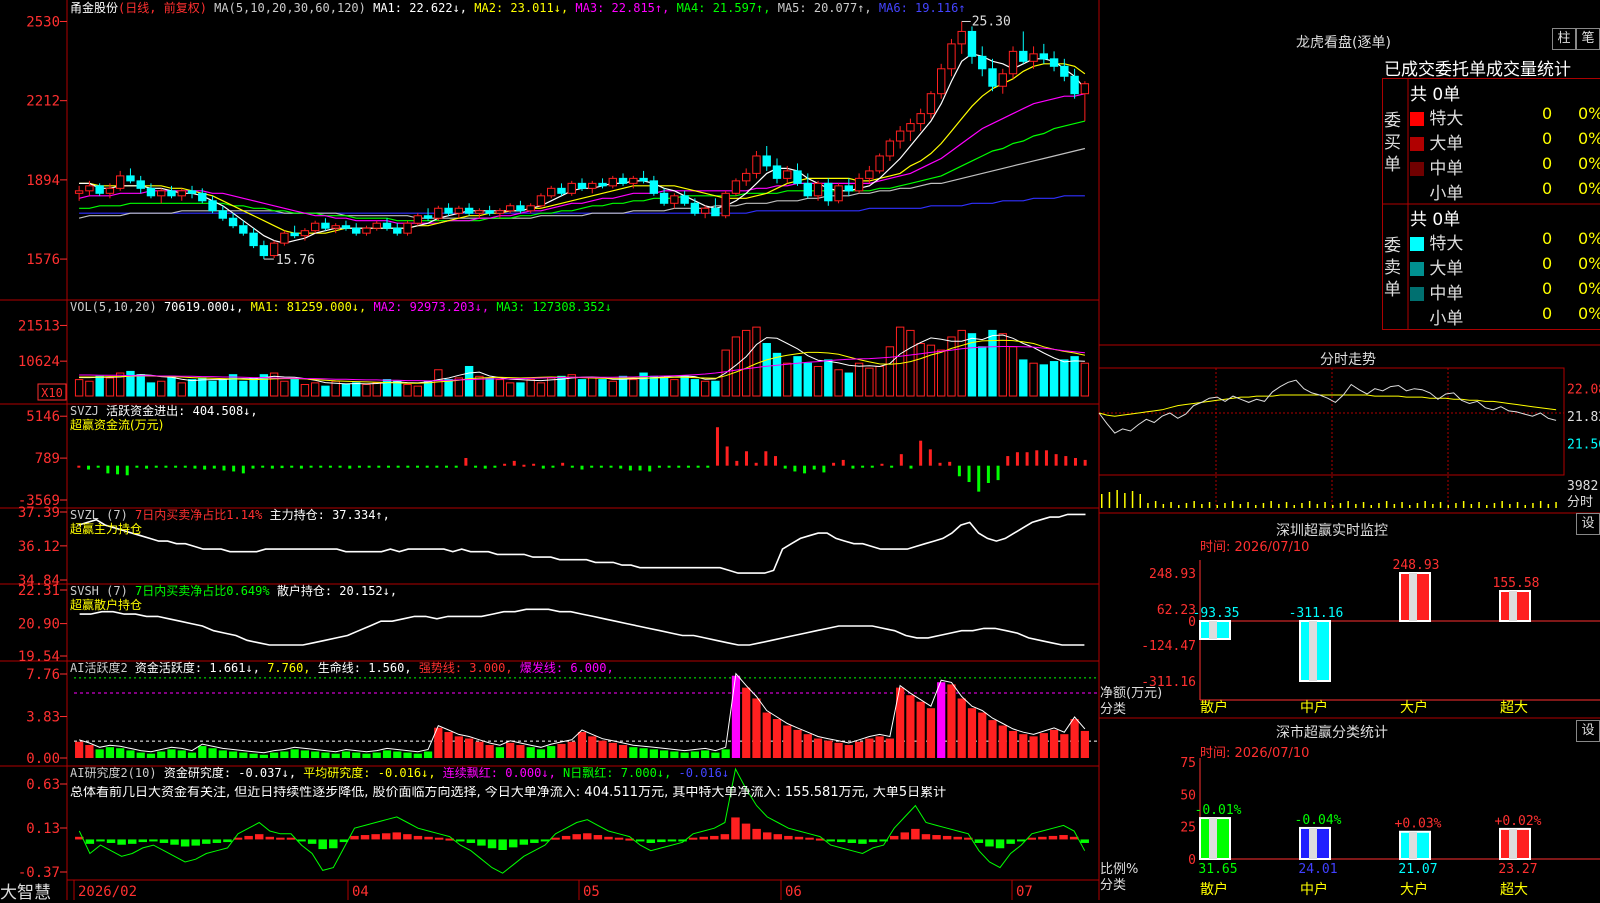 The image size is (1600, 903). I want to click on ma4-value: MA4: 21.597↑,, so click(723, 8).